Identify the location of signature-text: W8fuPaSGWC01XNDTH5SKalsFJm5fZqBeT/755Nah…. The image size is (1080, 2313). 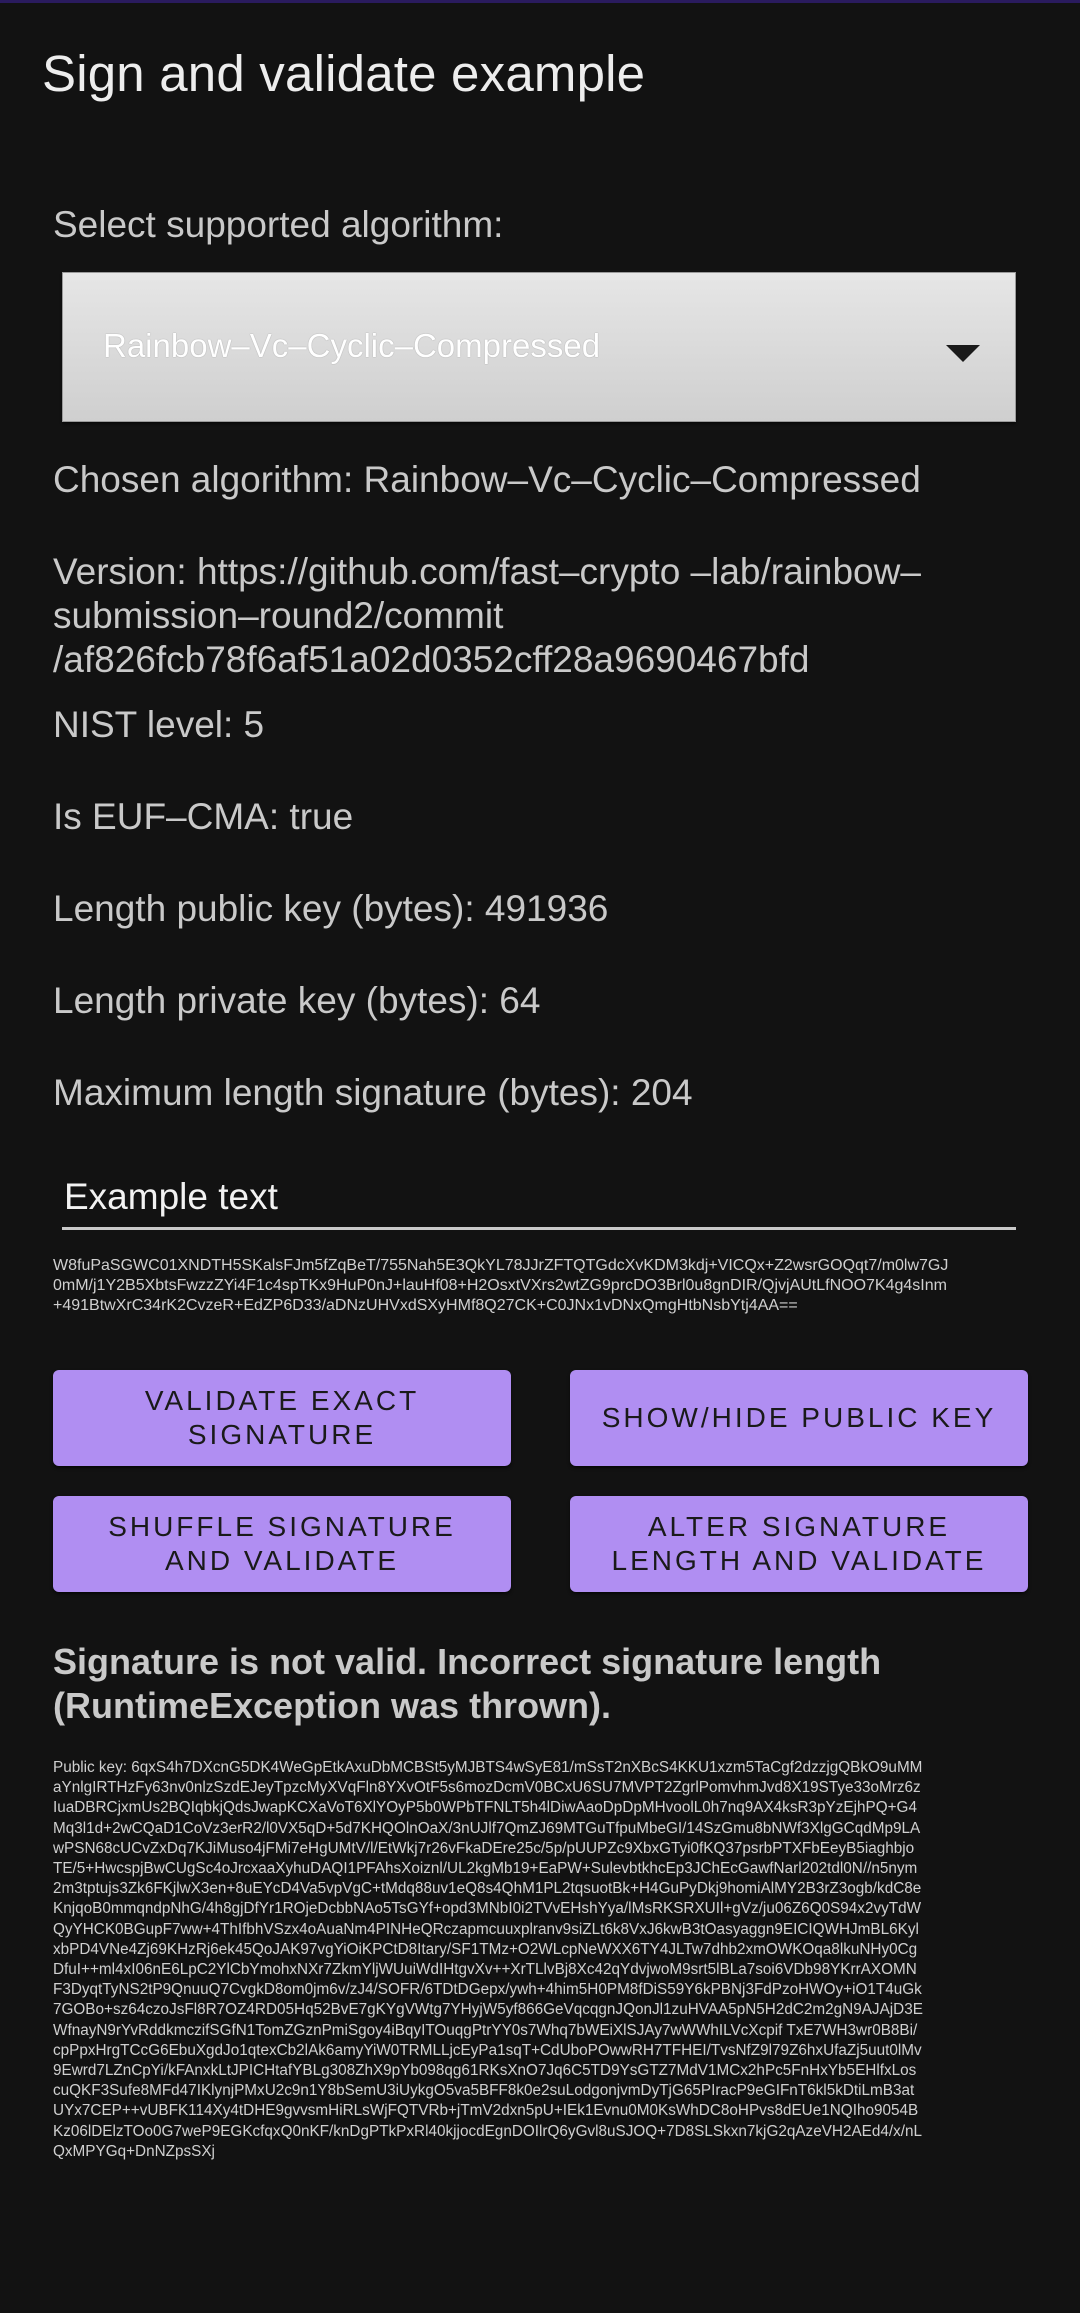
(501, 1285).